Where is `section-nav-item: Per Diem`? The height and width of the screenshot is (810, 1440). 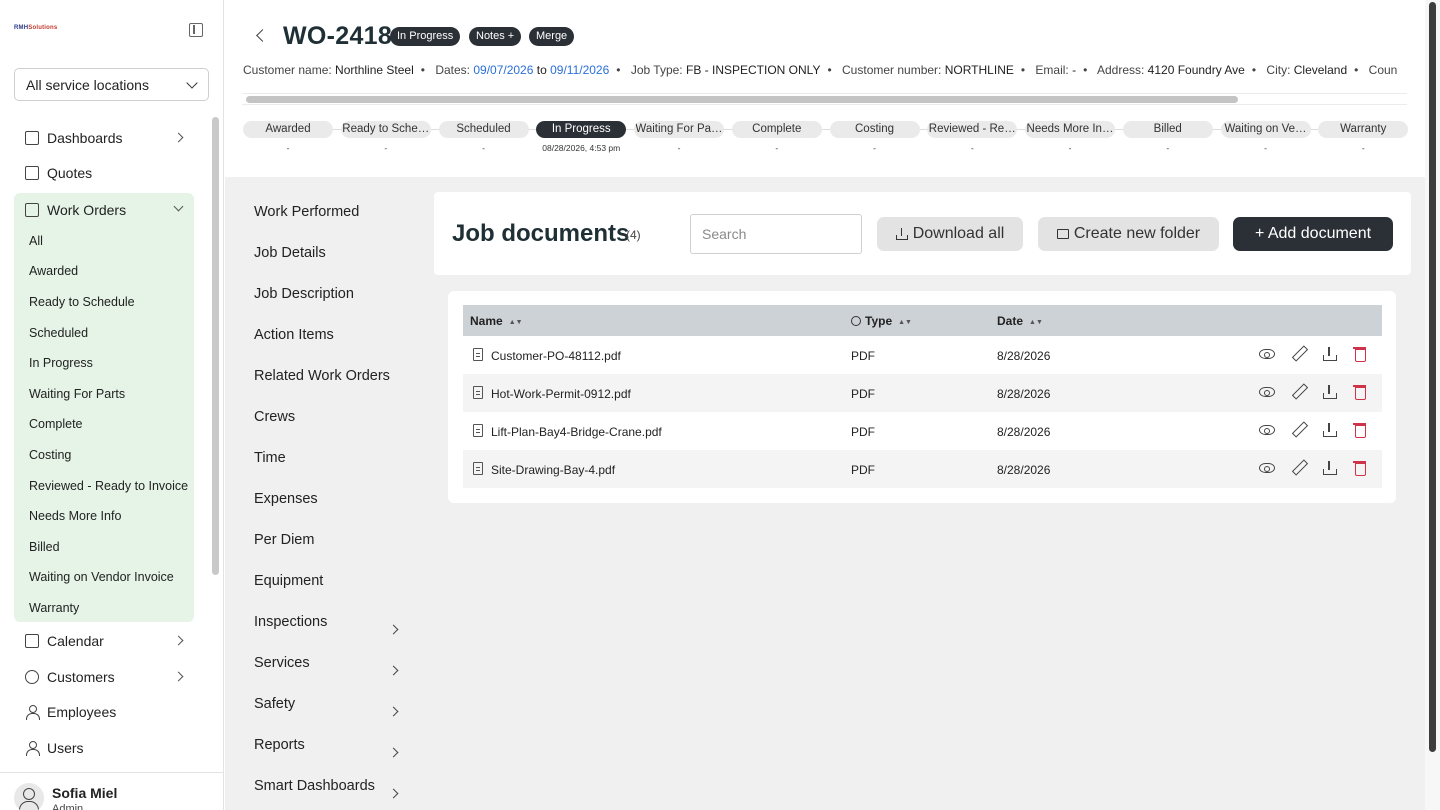 section-nav-item: Per Diem is located at coordinates (284, 540).